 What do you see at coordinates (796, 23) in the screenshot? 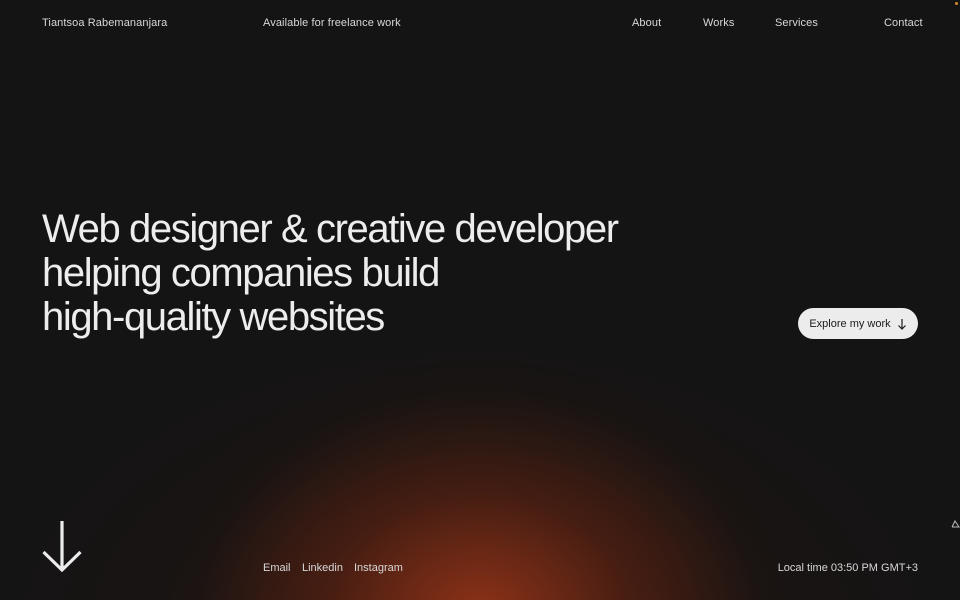
I see `nav-services-link: Services` at bounding box center [796, 23].